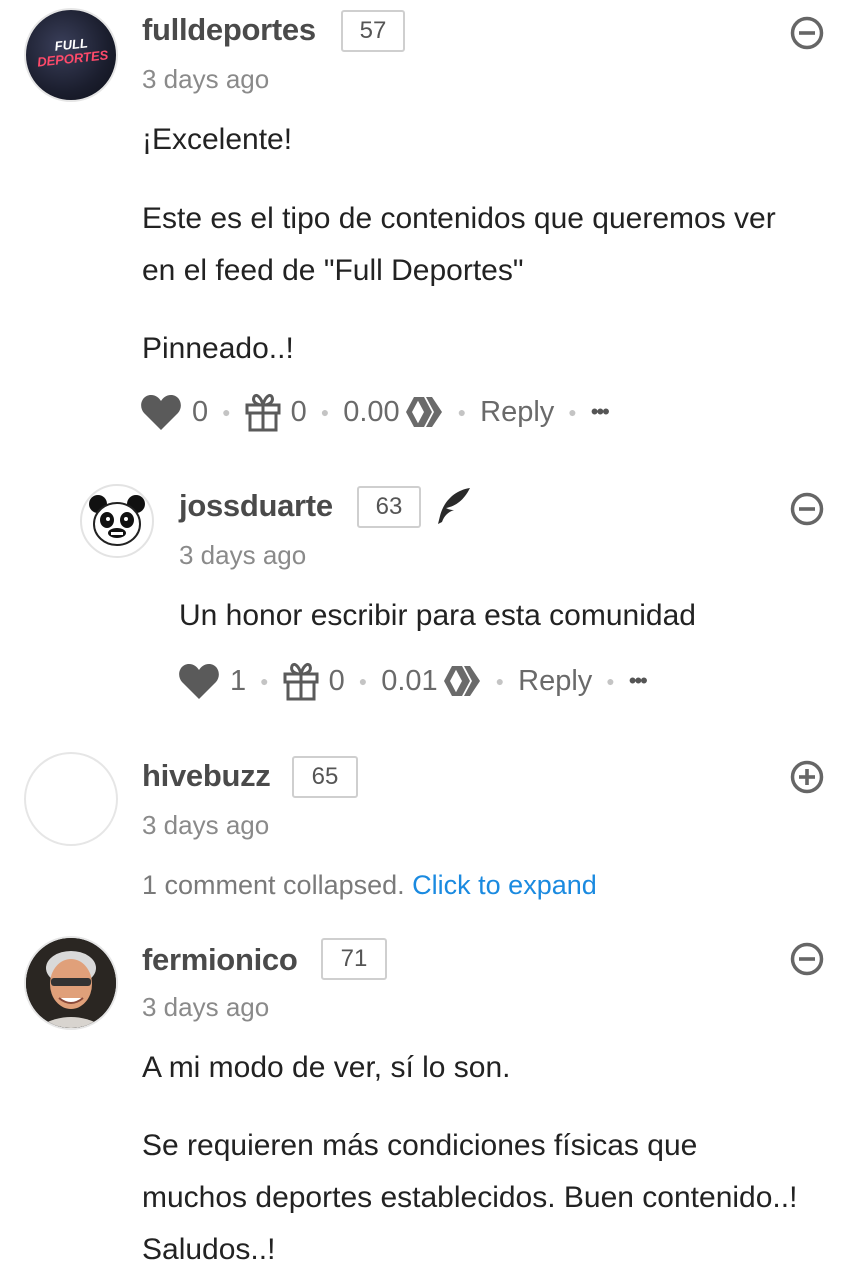 The width and height of the screenshot is (849, 1280). I want to click on comment-paragraph: A mi modo de ver, sí lo son., so click(326, 1067).